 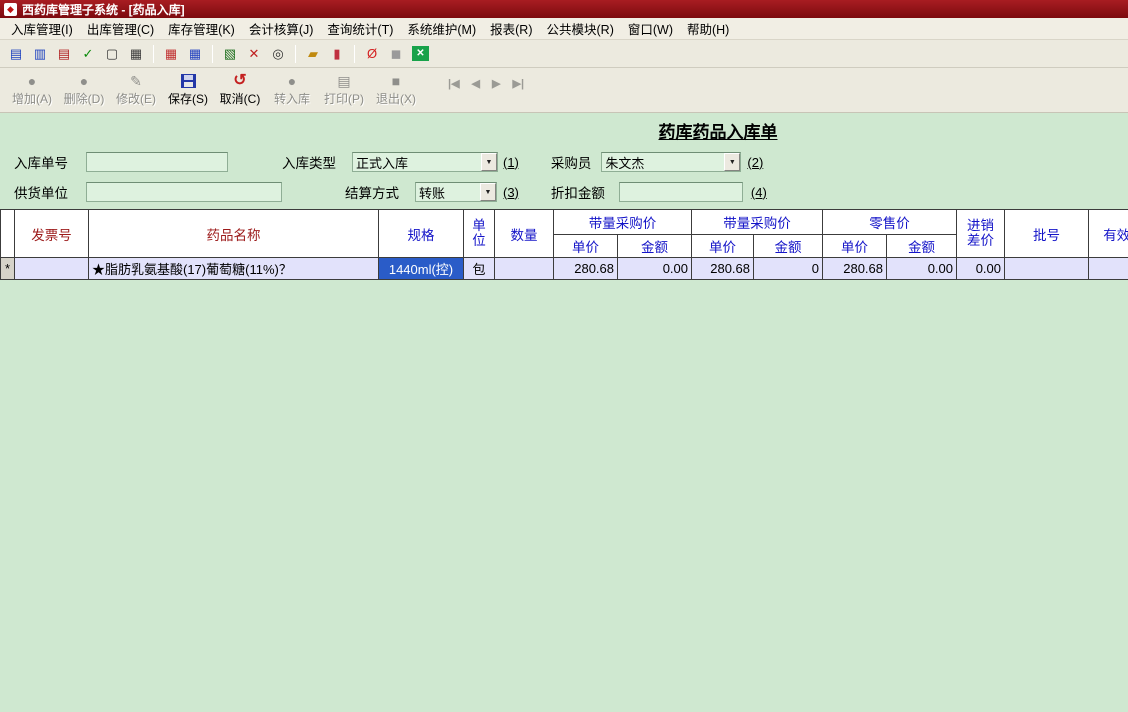 What do you see at coordinates (524, 233) in the screenshot?
I see `col-header-qty: 数量` at bounding box center [524, 233].